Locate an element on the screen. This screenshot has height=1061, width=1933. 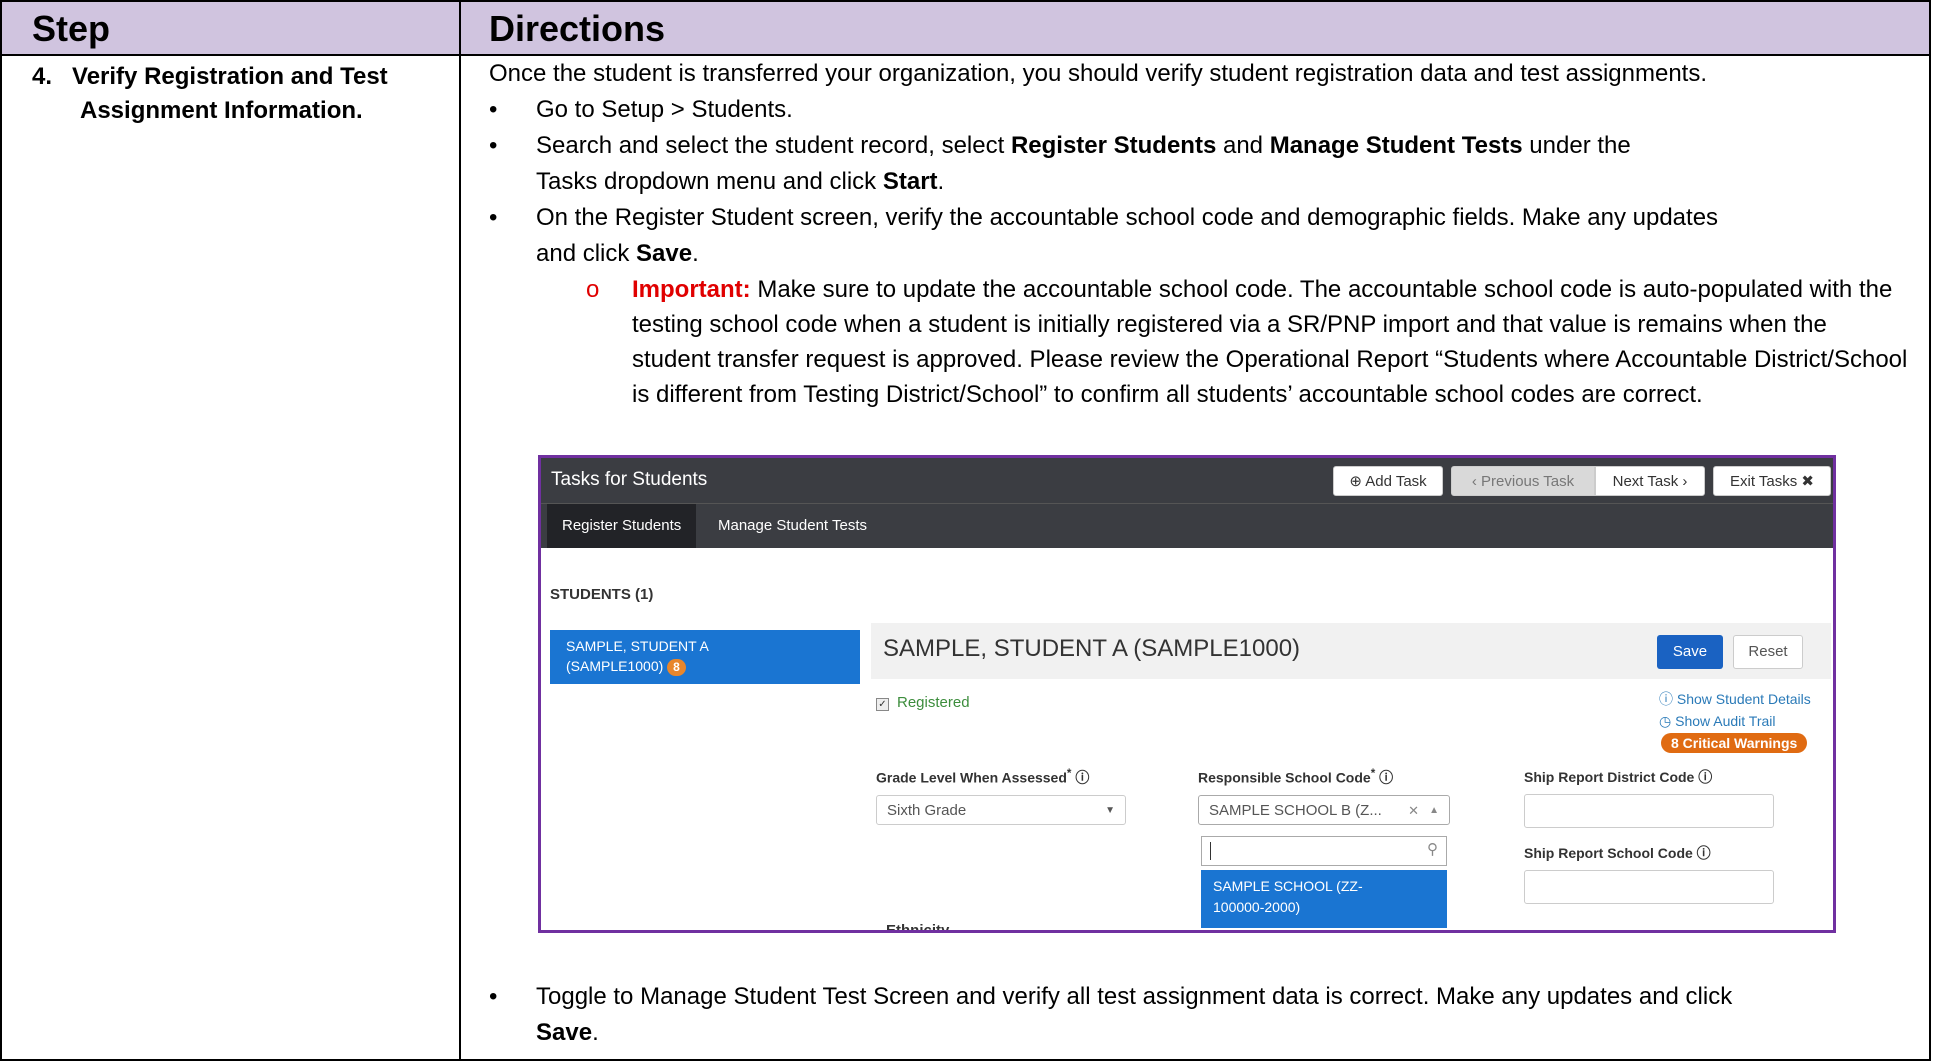
exit-tasks-label: Exit Tasks is located at coordinates (1764, 481).